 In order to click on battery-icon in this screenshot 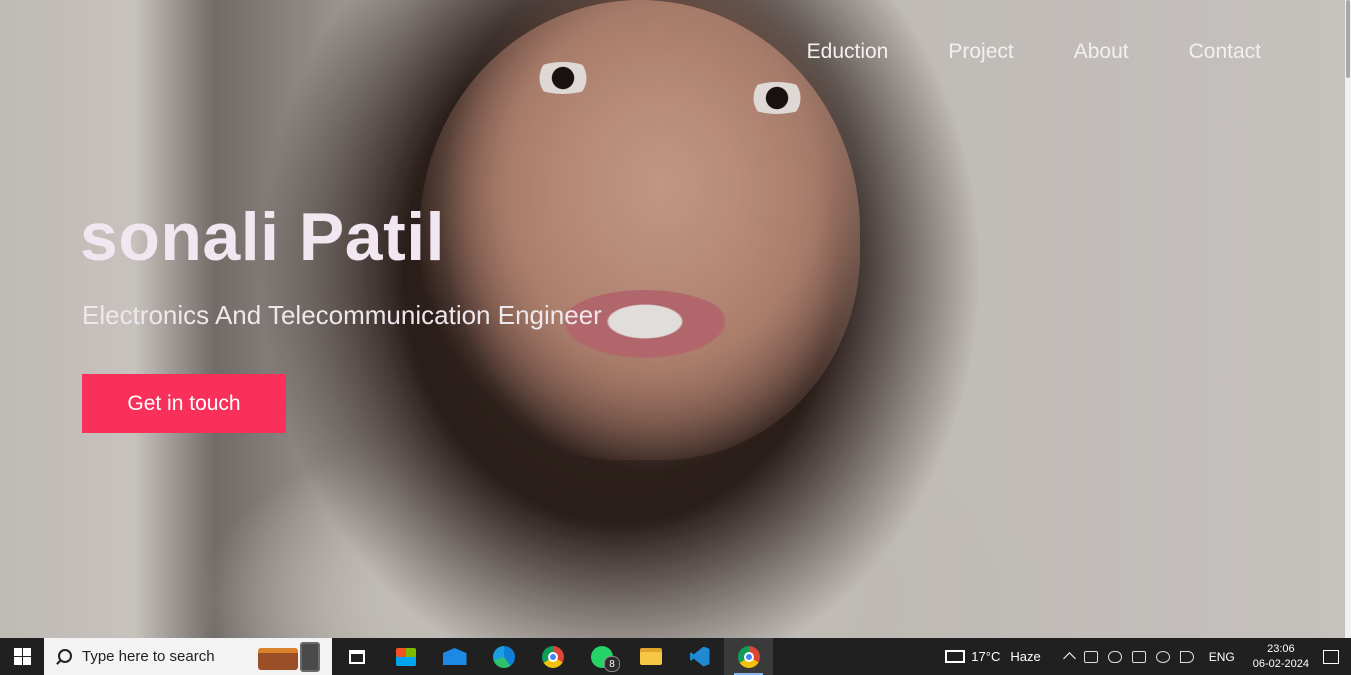, I will do `click(1138, 656)`.